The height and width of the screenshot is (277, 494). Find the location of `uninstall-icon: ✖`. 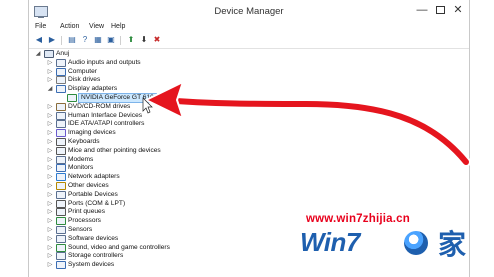

uninstall-icon: ✖ is located at coordinates (157, 40).